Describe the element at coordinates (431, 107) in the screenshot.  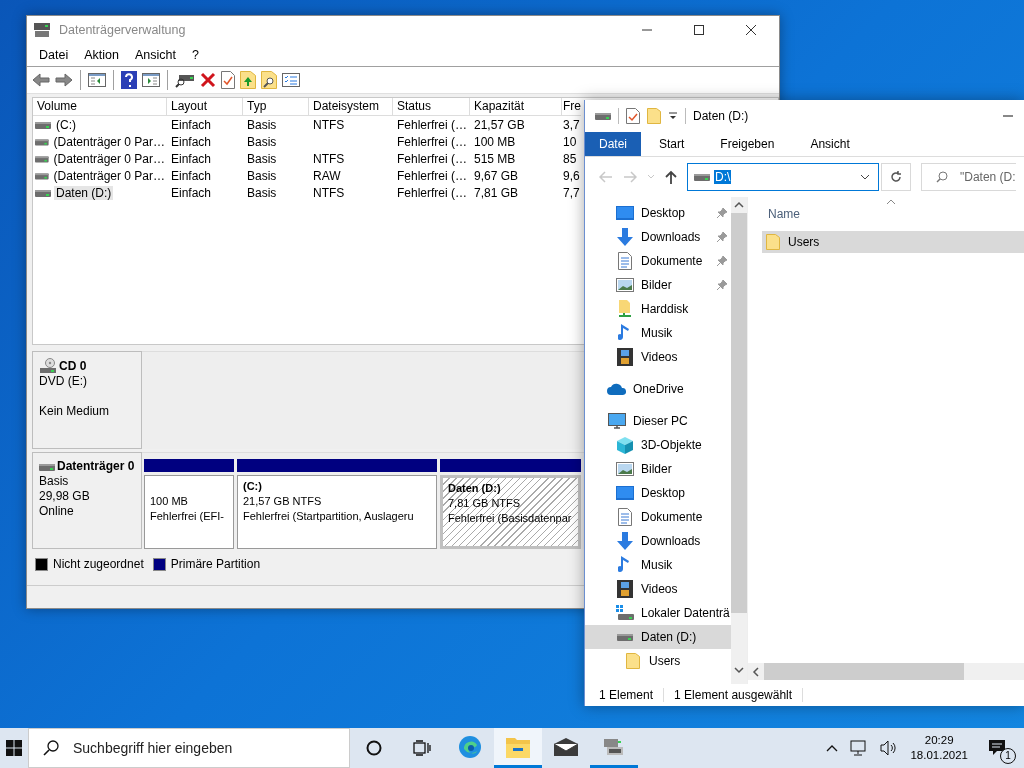
I see `column-header: Status` at that location.